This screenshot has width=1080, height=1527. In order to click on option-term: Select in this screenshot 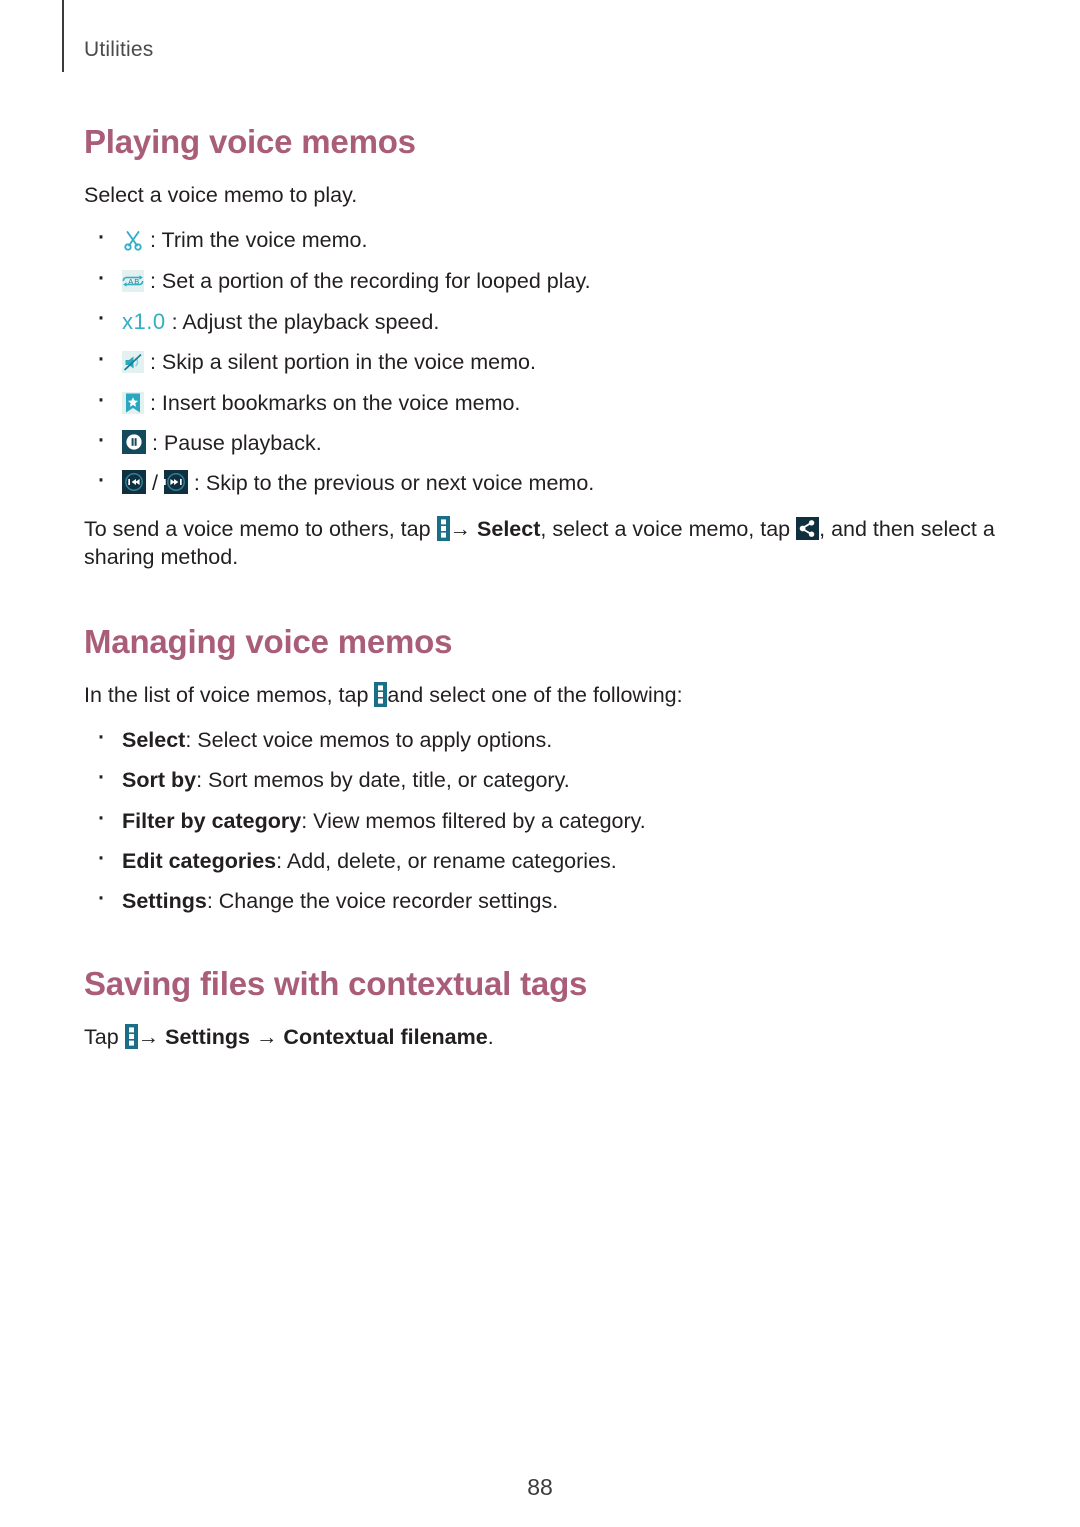, I will do `click(154, 739)`.